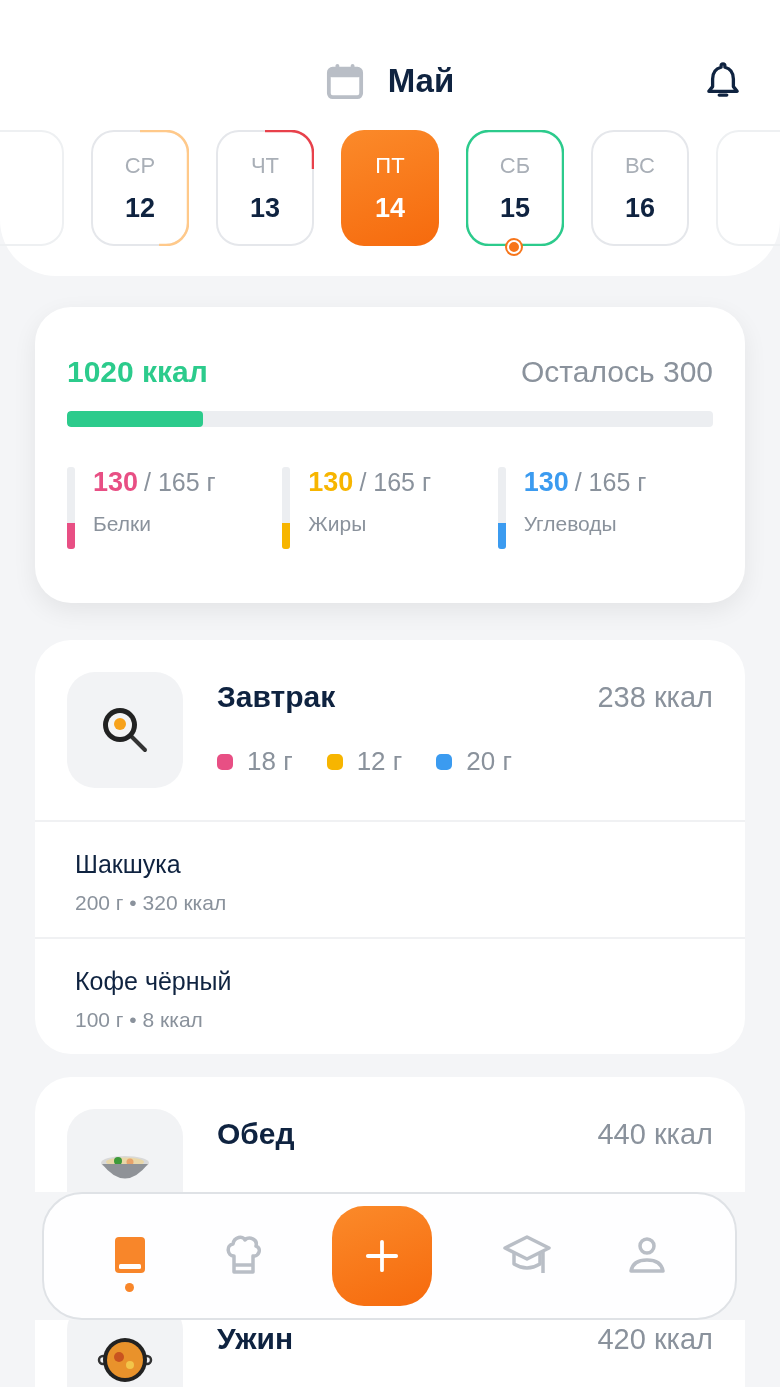 The height and width of the screenshot is (1387, 780). I want to click on day-card: ВС 16, so click(640, 188).